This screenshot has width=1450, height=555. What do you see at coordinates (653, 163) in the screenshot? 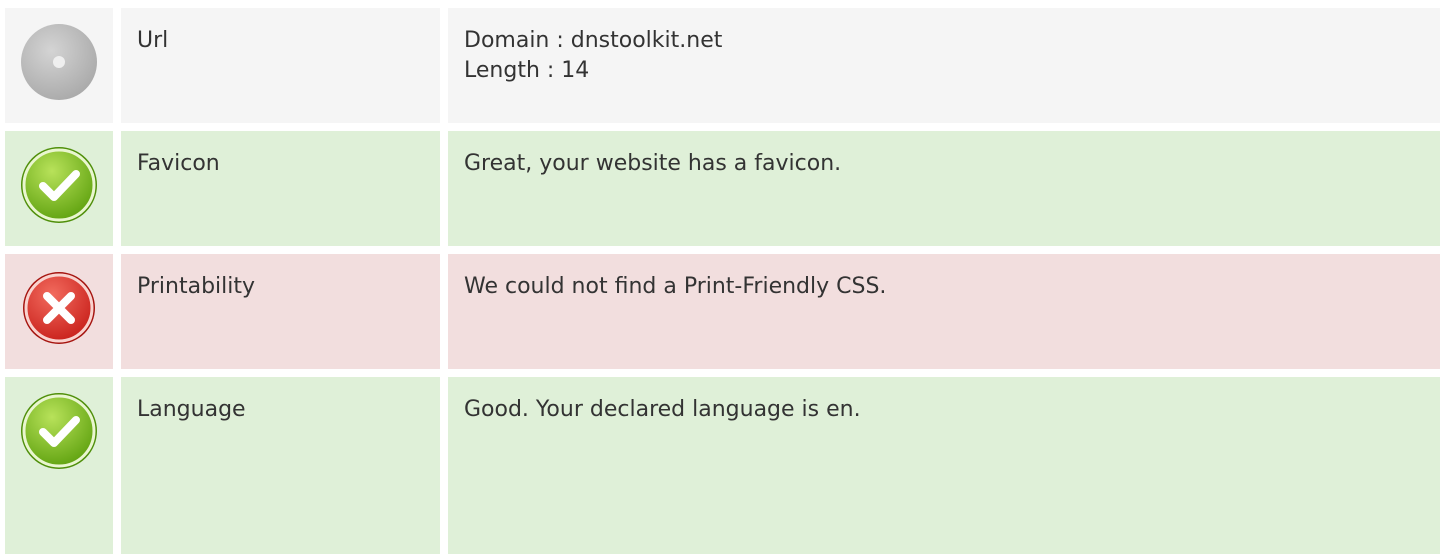
I see `favicon-result-text: Great, your website has a favicon.` at bounding box center [653, 163].